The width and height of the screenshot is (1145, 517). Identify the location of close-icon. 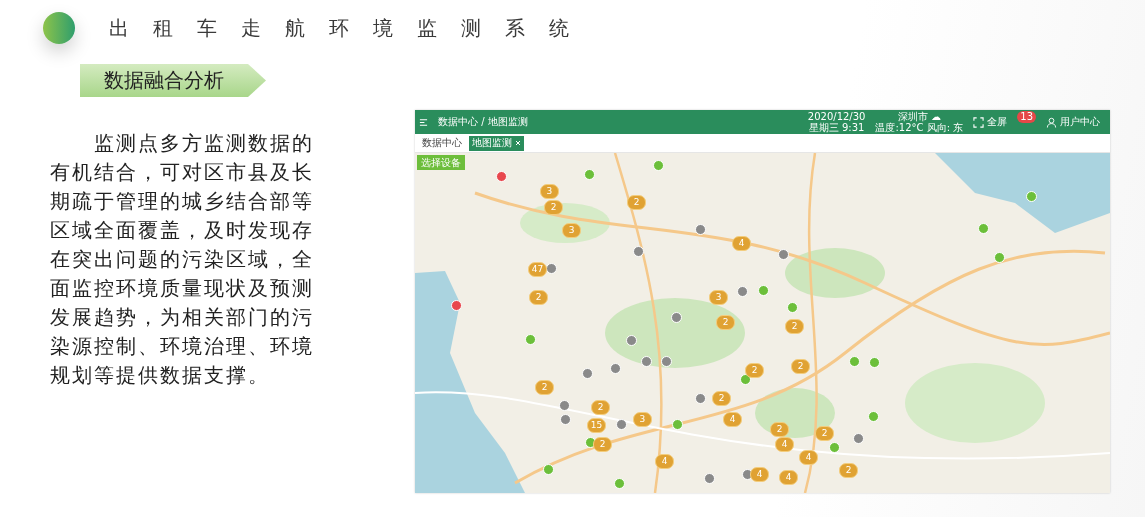
(518, 143).